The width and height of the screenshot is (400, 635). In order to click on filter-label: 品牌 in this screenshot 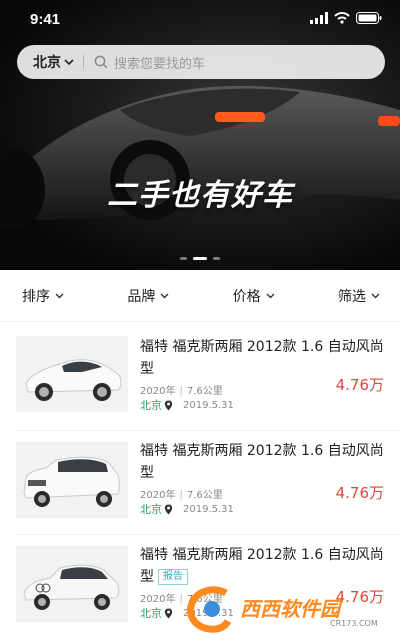, I will do `click(141, 296)`.